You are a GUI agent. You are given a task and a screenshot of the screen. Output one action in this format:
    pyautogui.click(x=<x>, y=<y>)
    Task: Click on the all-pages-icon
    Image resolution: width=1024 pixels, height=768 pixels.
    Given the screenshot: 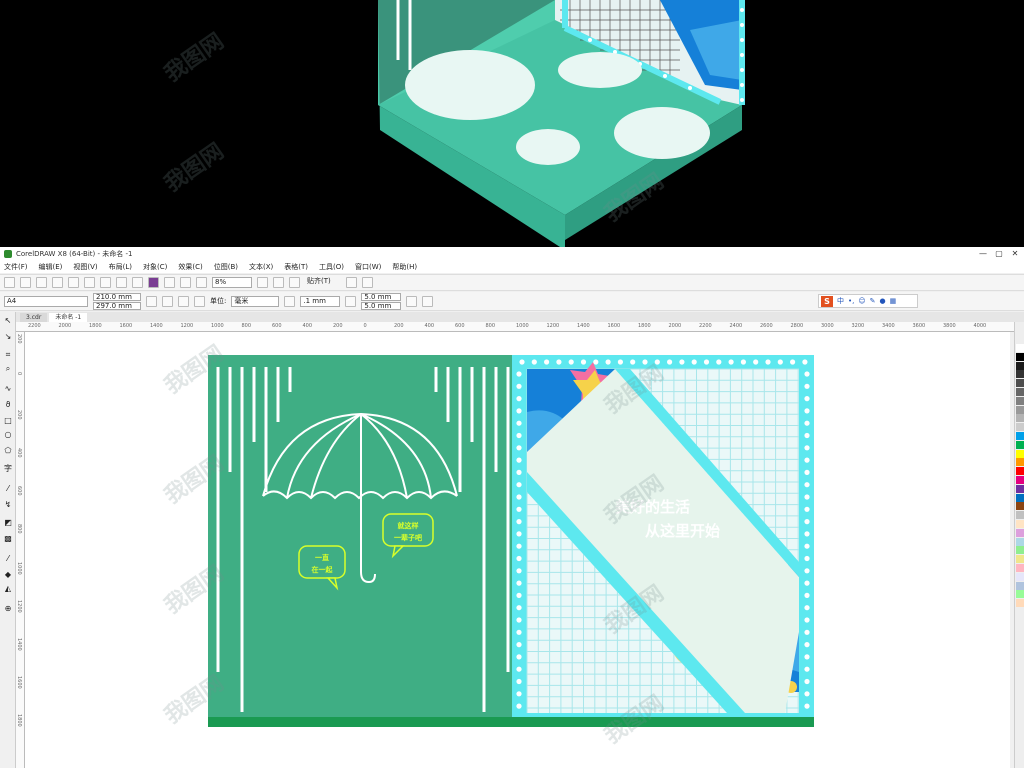 What is the action you would take?
    pyautogui.click(x=183, y=301)
    